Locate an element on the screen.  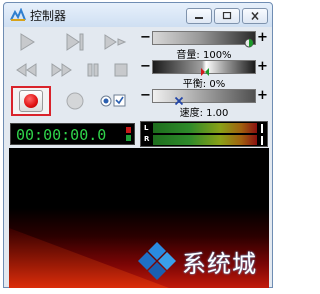
record-highlight is located at coordinates (31, 101).